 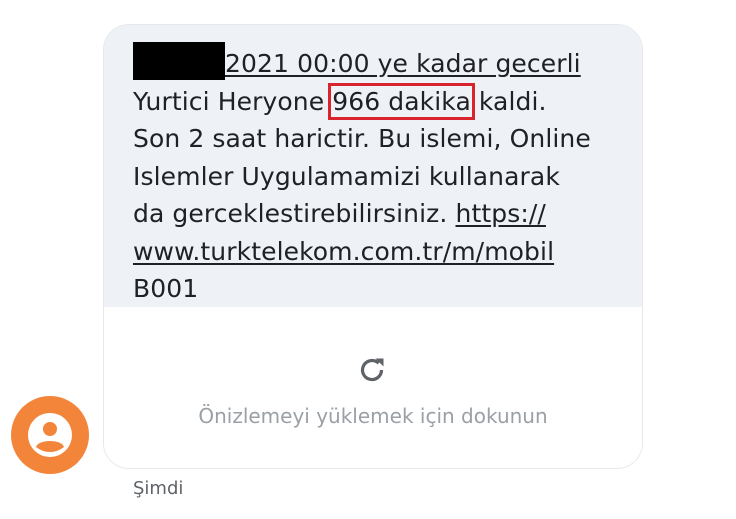 I want to click on message-line-1: 2021 00:00 ye kadar gecerli, so click(x=377, y=62).